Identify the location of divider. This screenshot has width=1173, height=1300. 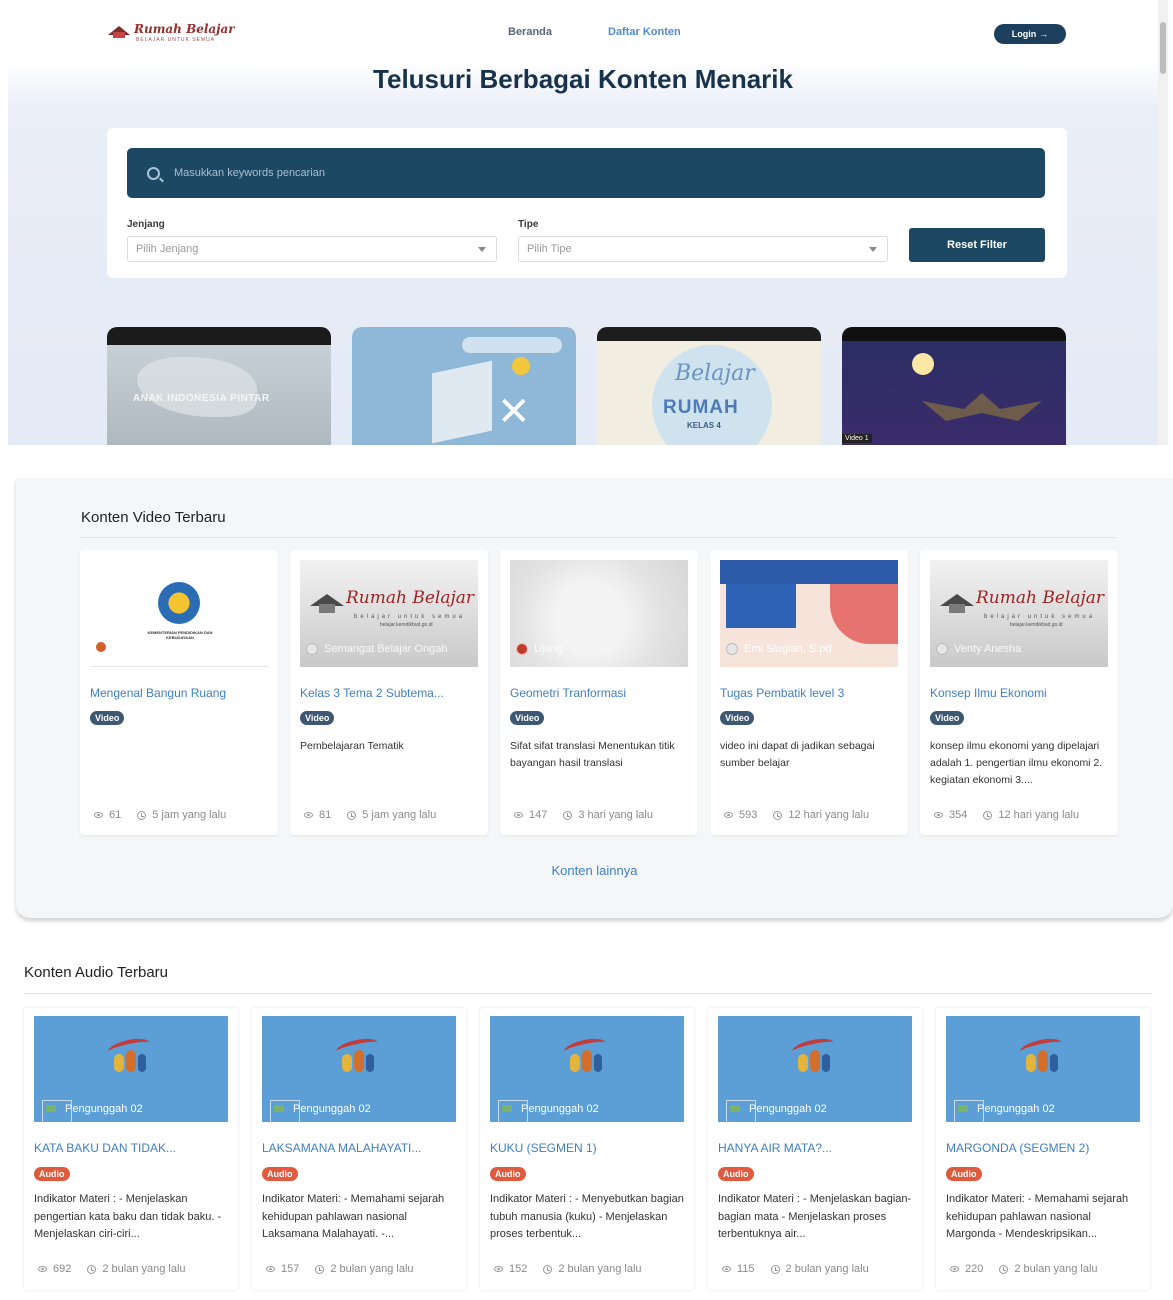
(598, 537).